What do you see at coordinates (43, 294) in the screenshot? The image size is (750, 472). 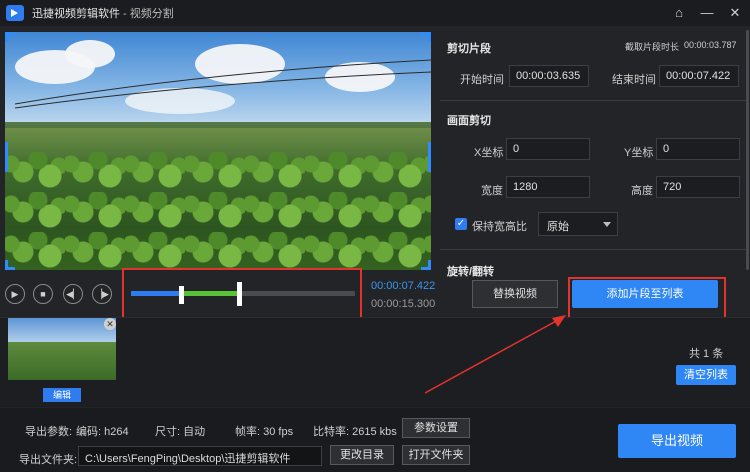 I see `stop-icon: ■` at bounding box center [43, 294].